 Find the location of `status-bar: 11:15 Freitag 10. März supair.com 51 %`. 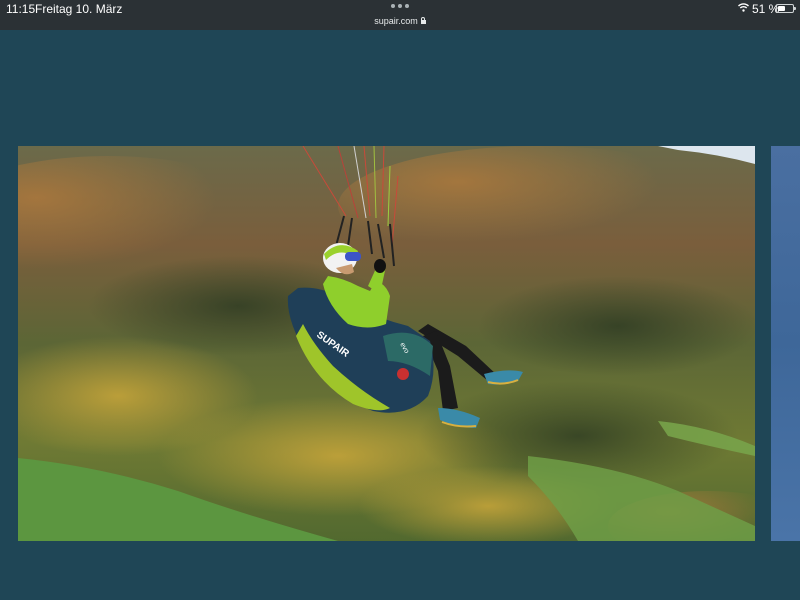

status-bar: 11:15 Freitag 10. März supair.com 51 % is located at coordinates (400, 15).